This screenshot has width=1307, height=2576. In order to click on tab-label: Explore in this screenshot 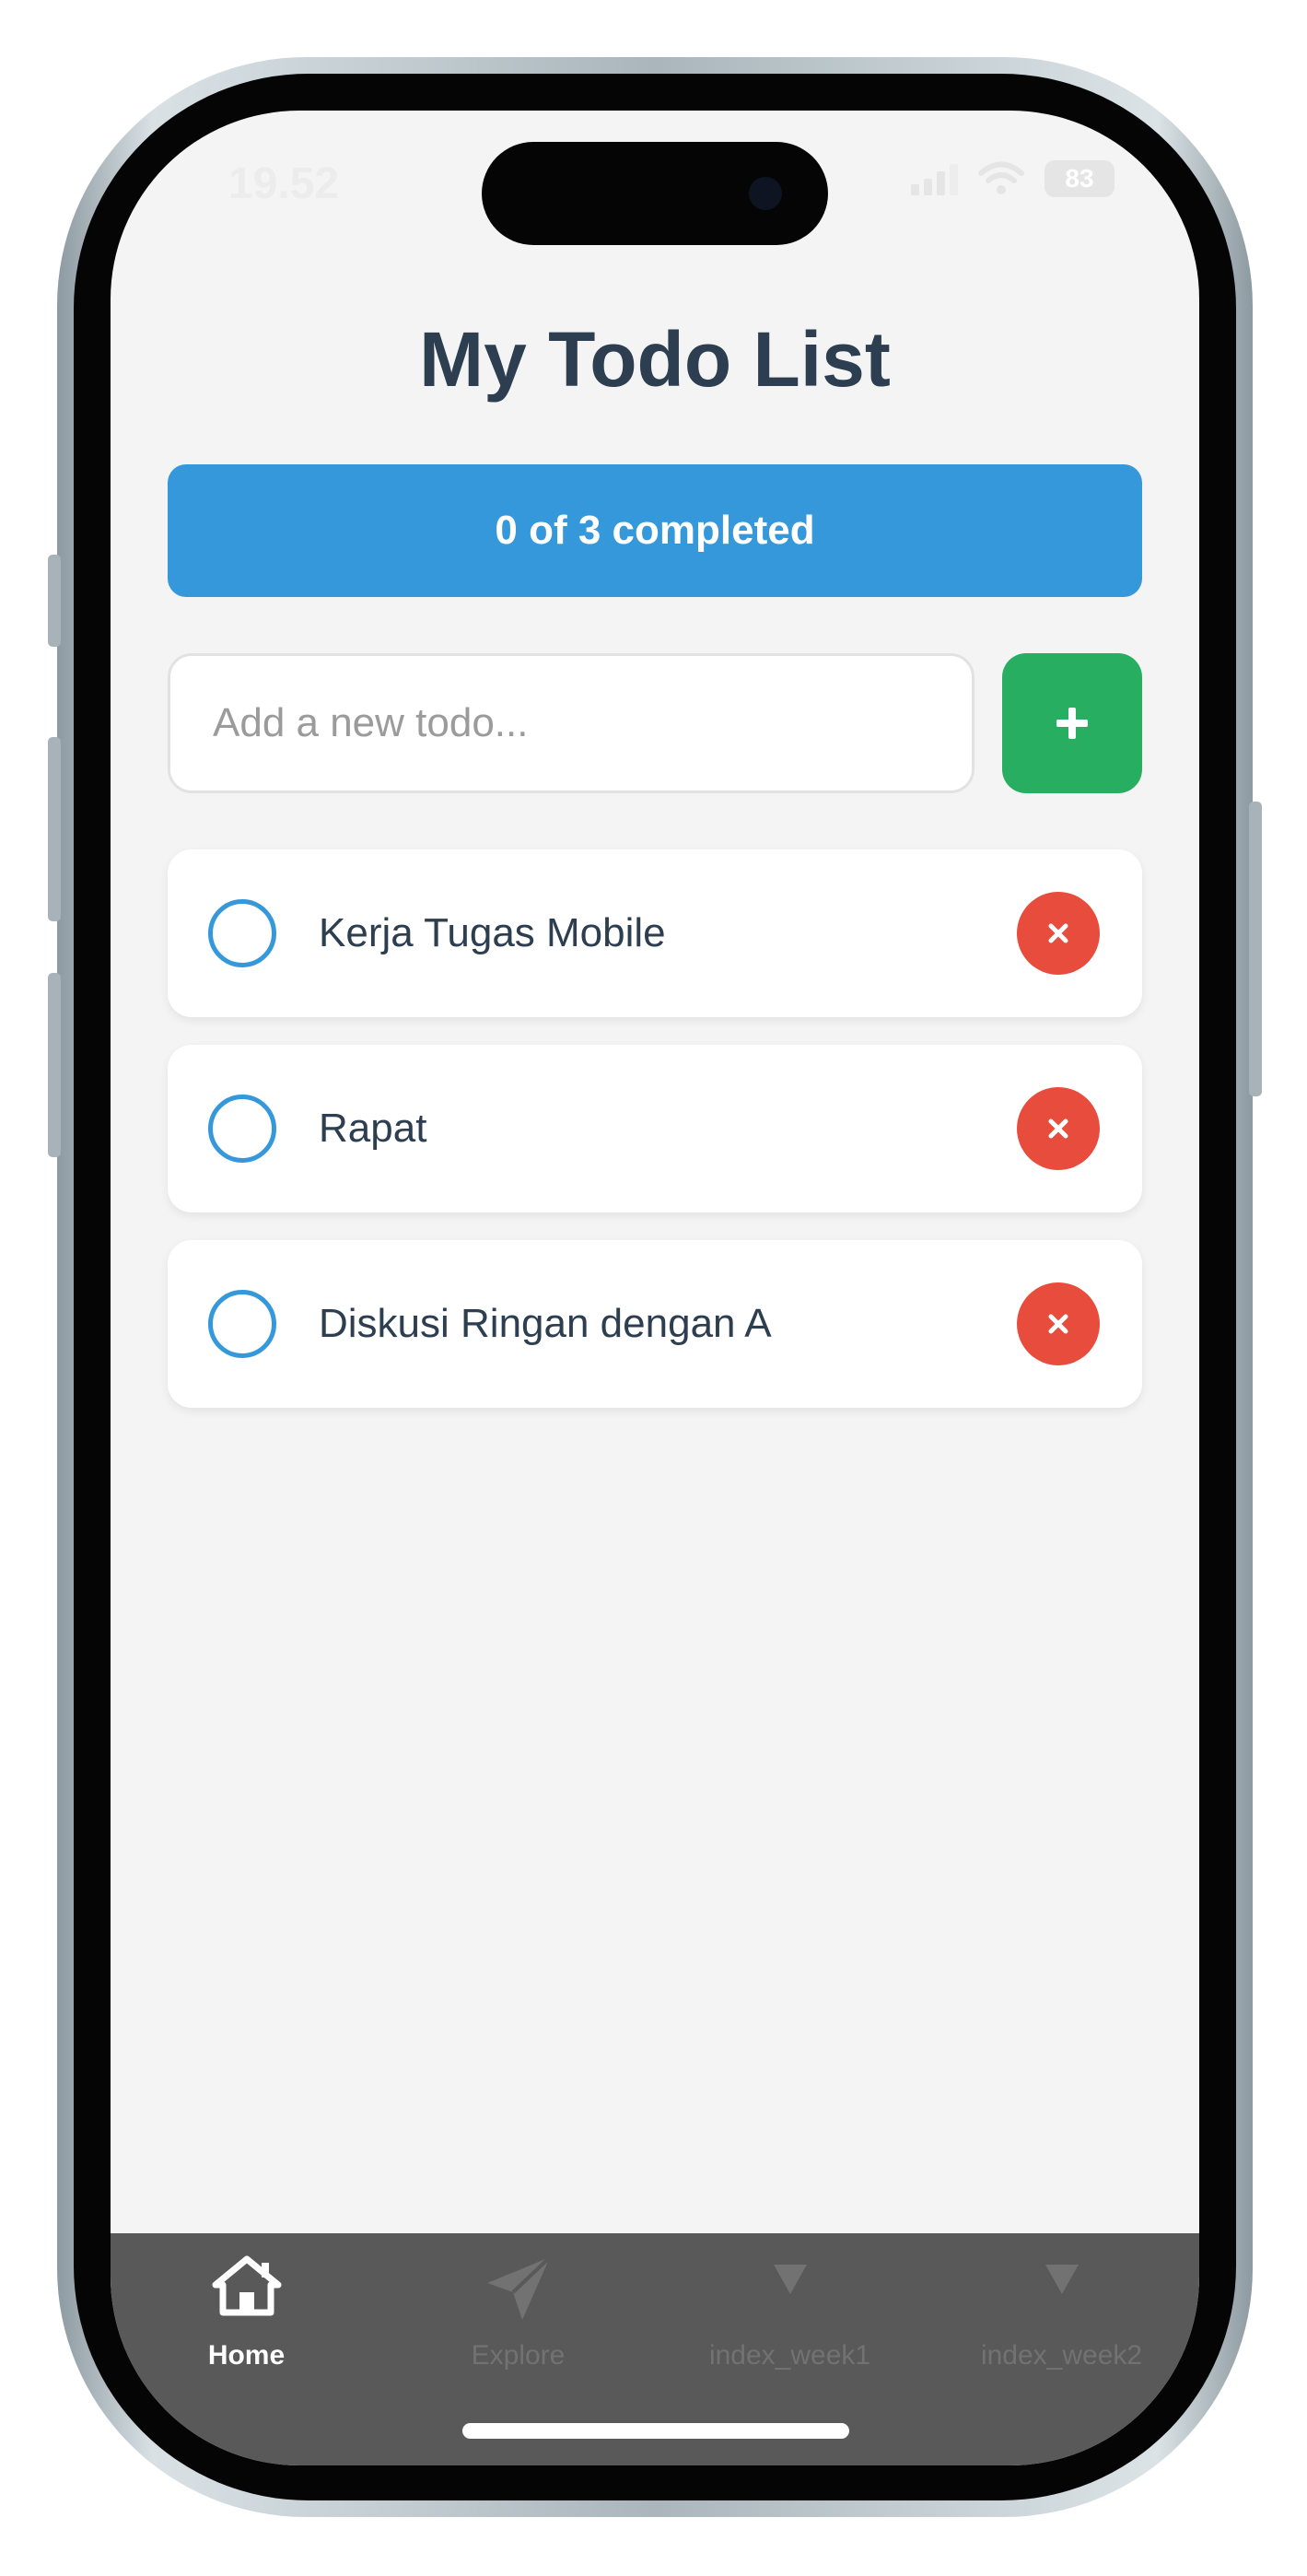, I will do `click(519, 2355)`.